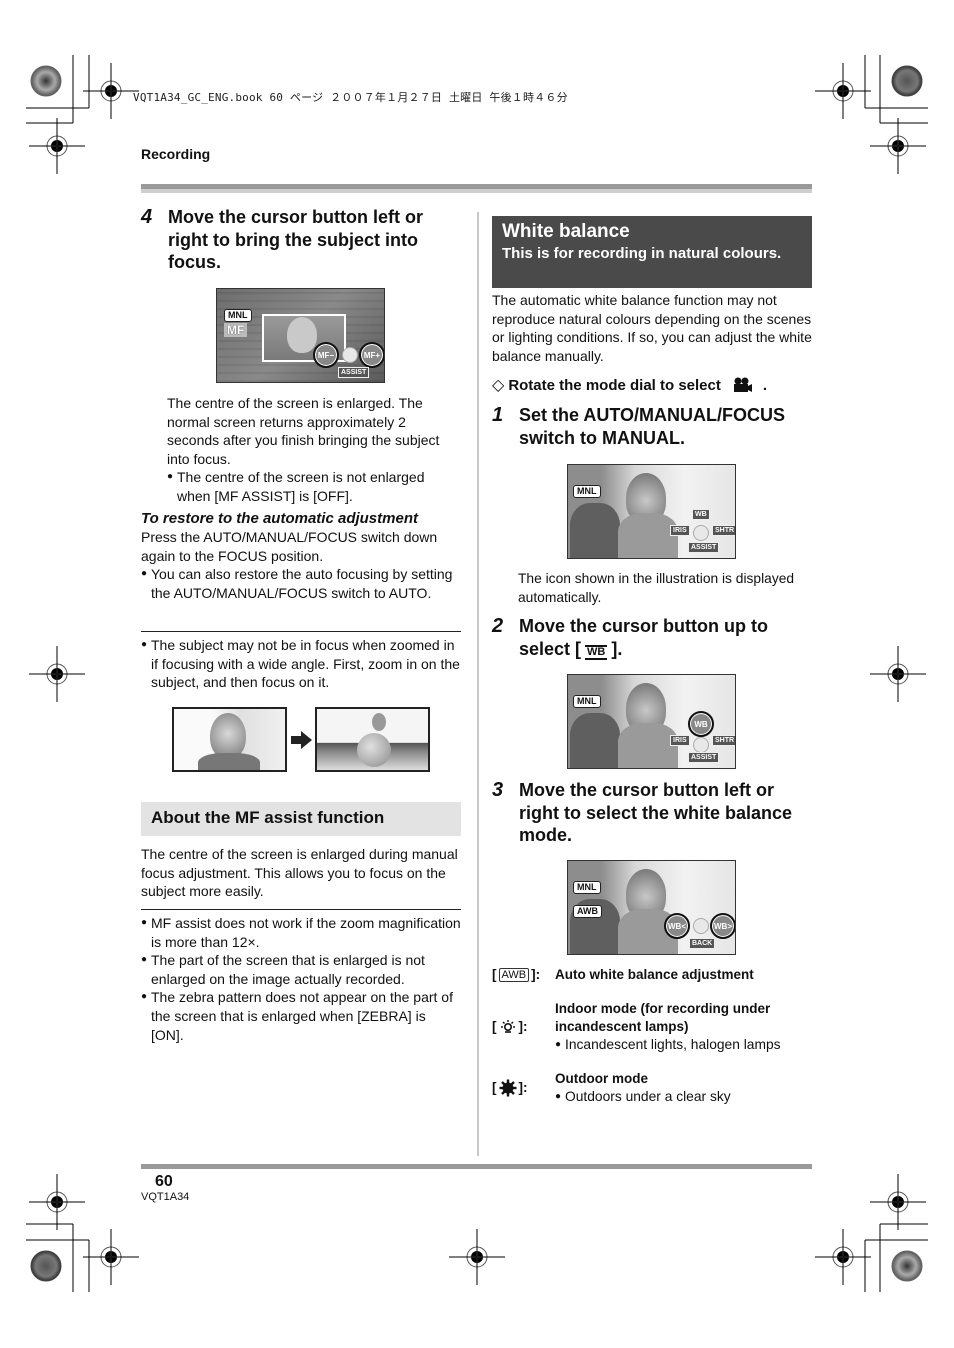  What do you see at coordinates (301, 819) in the screenshot?
I see `mf-assist-heading: About the MF assist function` at bounding box center [301, 819].